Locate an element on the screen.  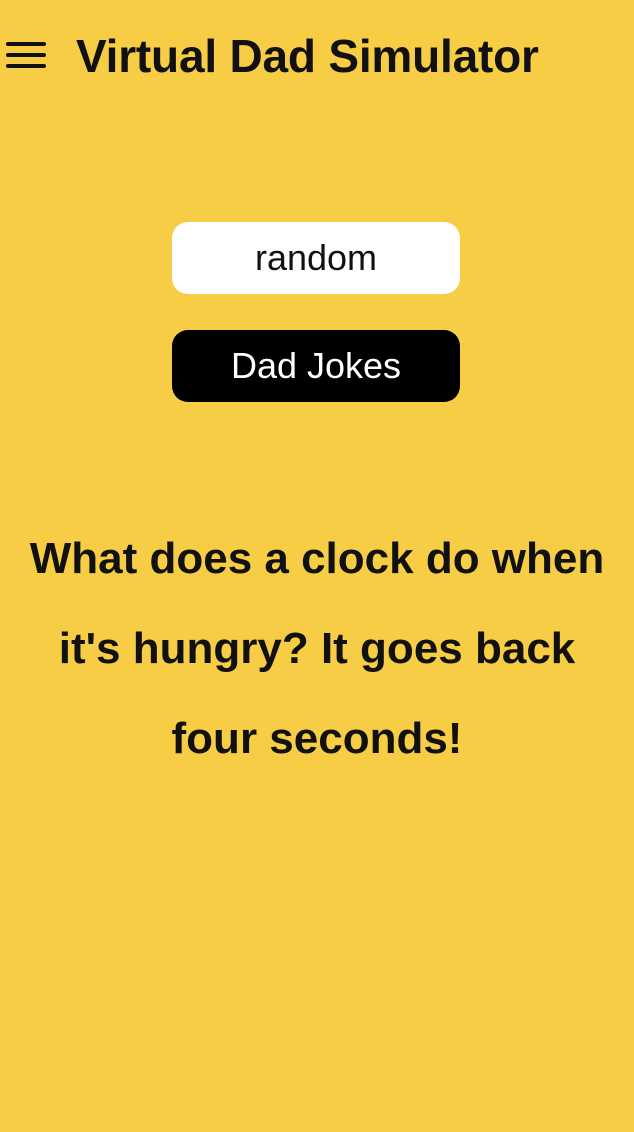
hamburger-menu-icon is located at coordinates (26, 55).